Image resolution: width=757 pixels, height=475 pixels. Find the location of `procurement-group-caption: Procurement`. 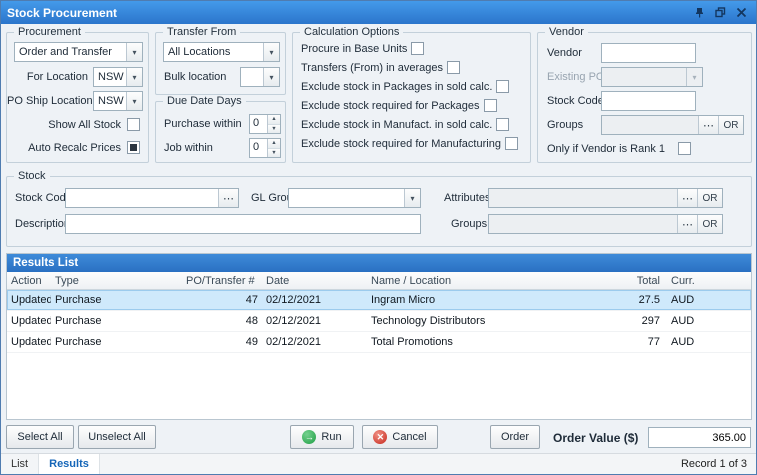

procurement-group-caption: Procurement is located at coordinates (49, 32).